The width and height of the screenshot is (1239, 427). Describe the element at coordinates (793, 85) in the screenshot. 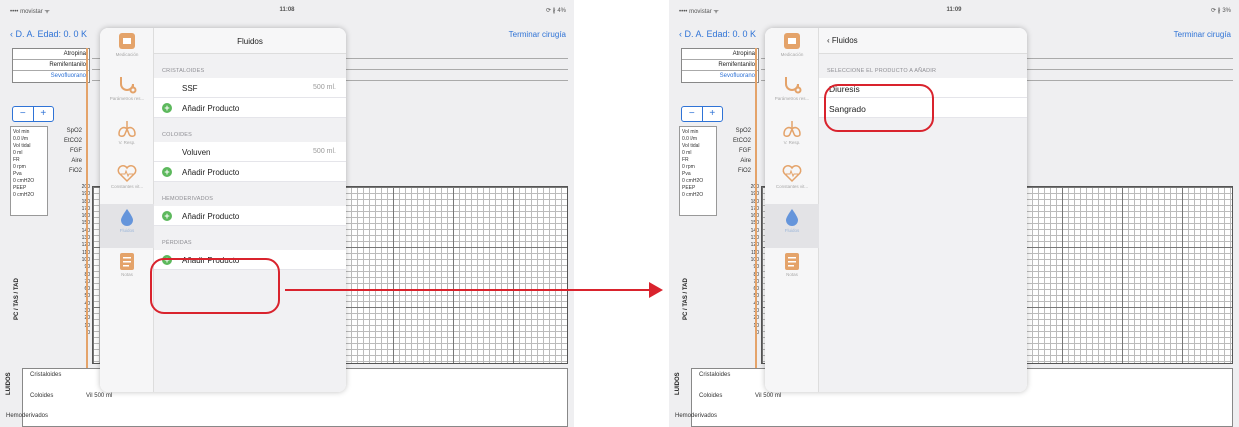

I see `stethoscope-icon` at that location.